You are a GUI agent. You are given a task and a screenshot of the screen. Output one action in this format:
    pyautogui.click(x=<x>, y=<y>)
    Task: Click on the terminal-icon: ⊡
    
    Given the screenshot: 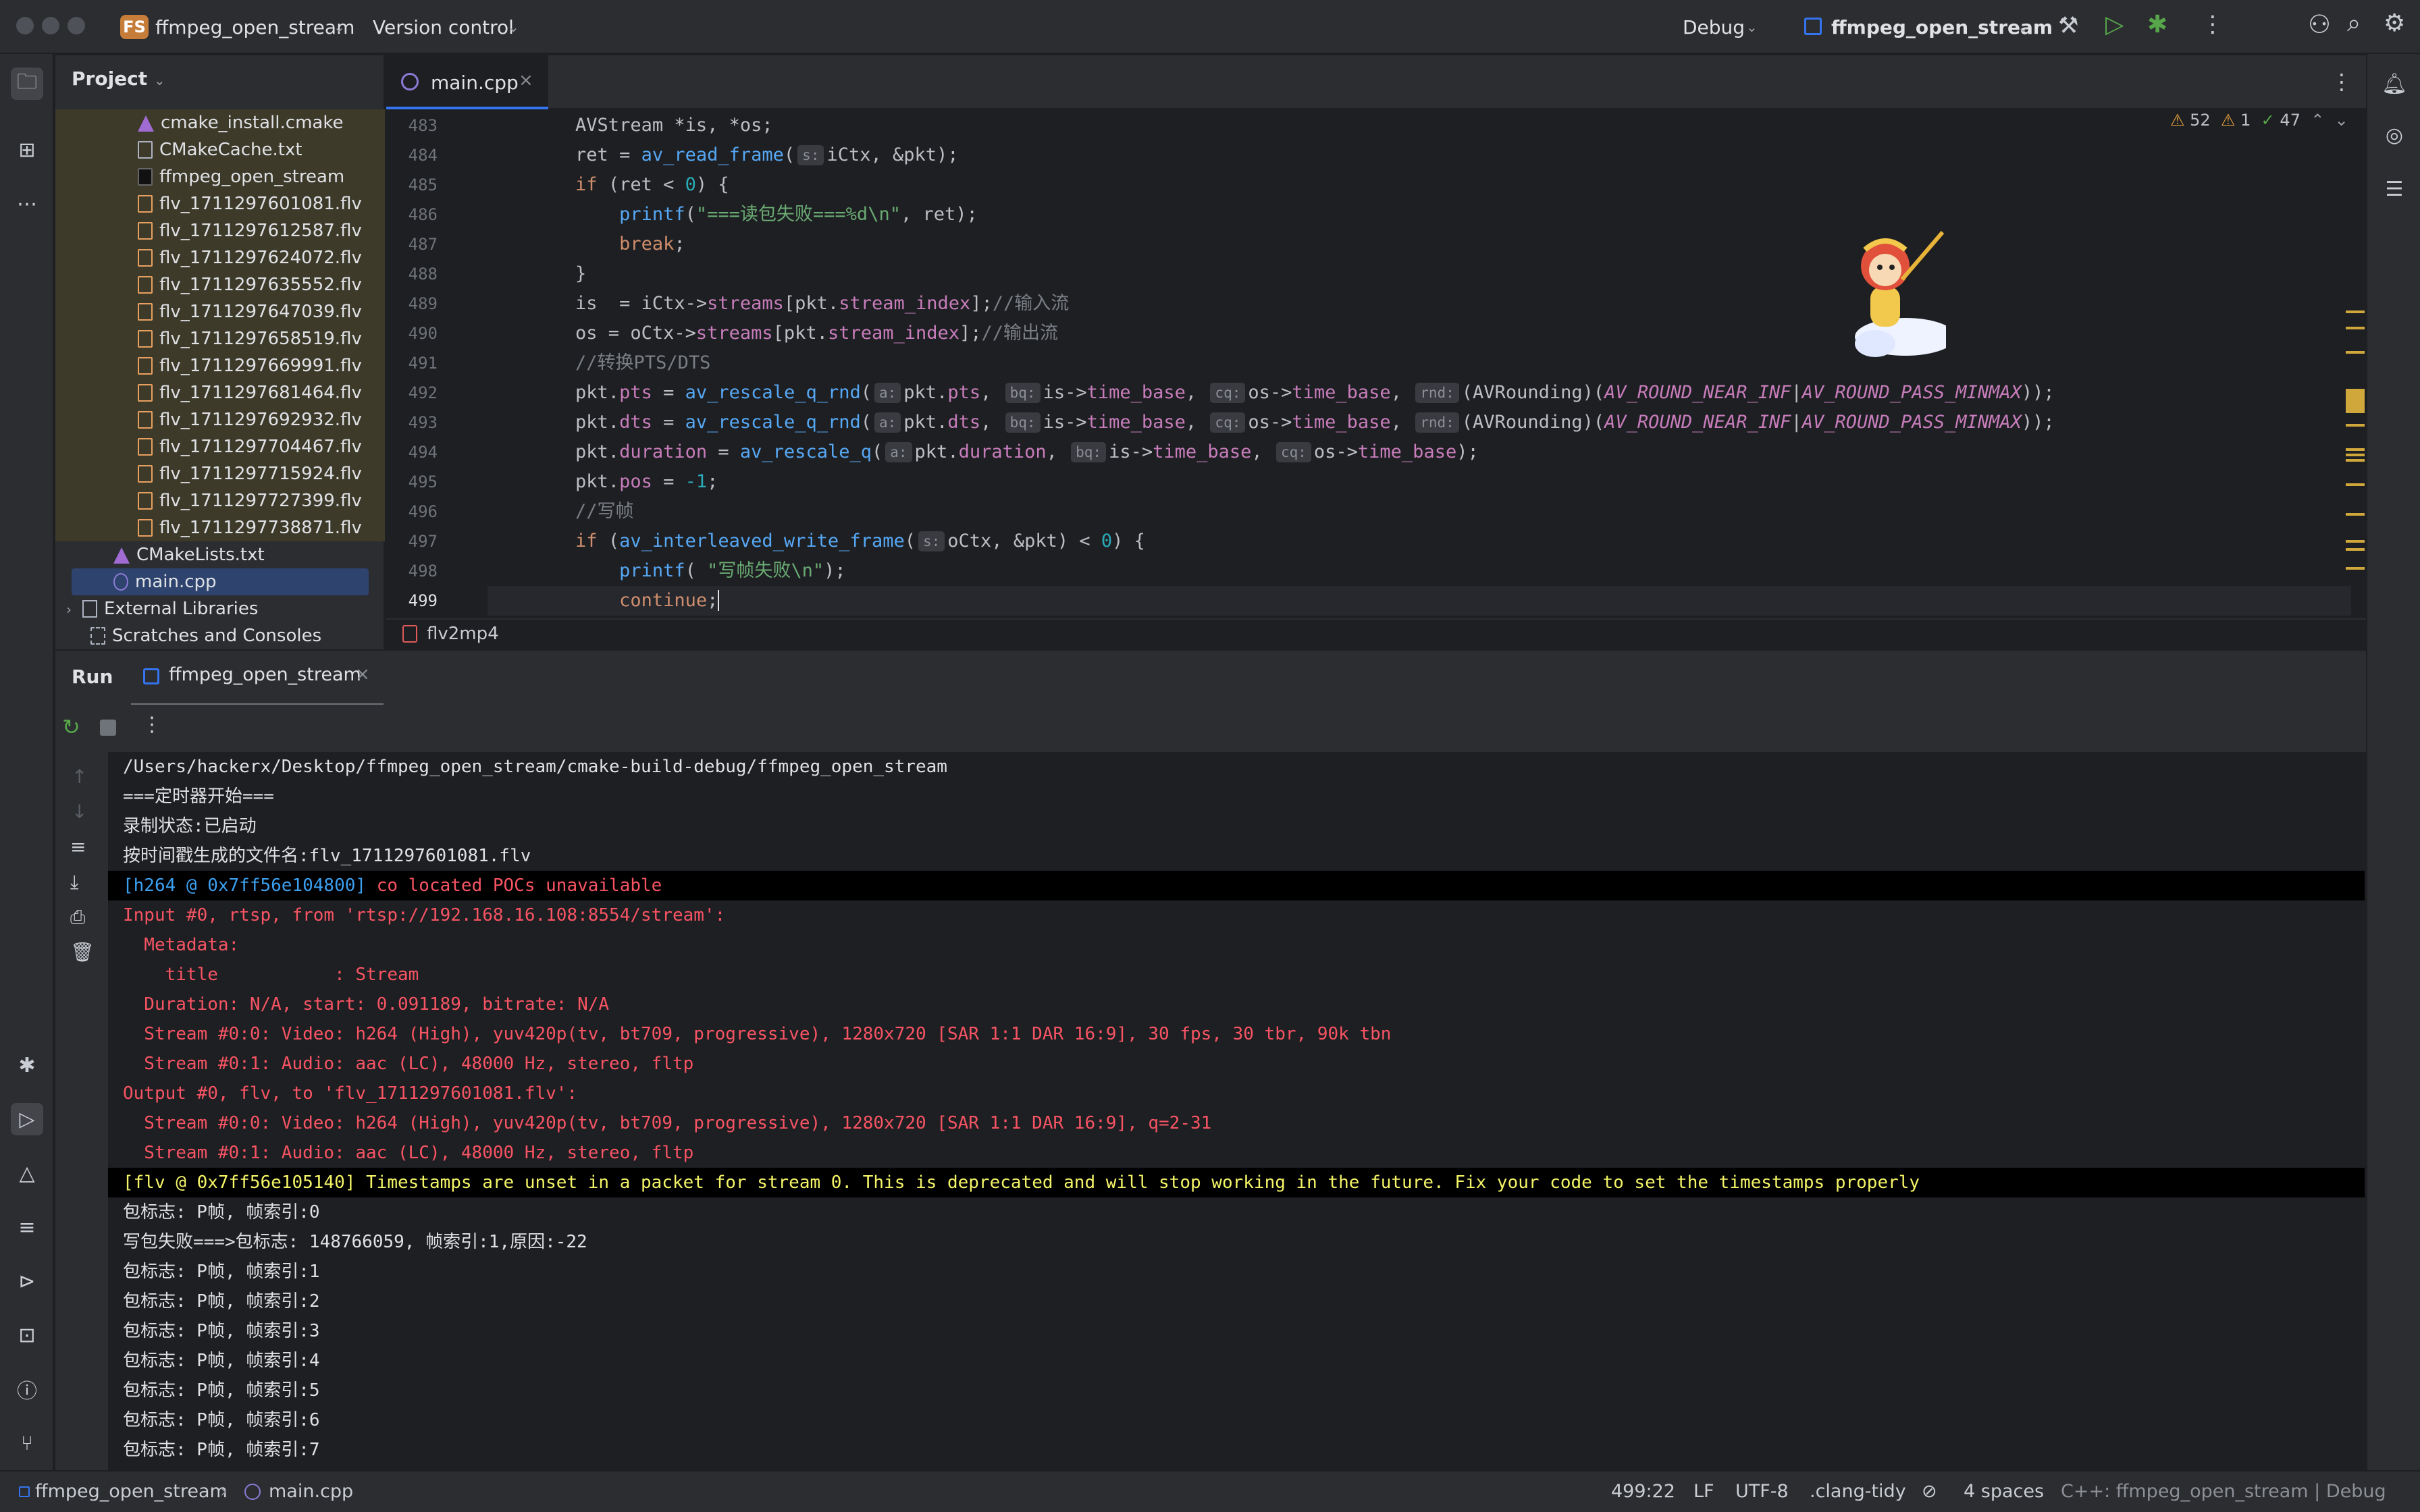 What is the action you would take?
    pyautogui.click(x=27, y=1335)
    